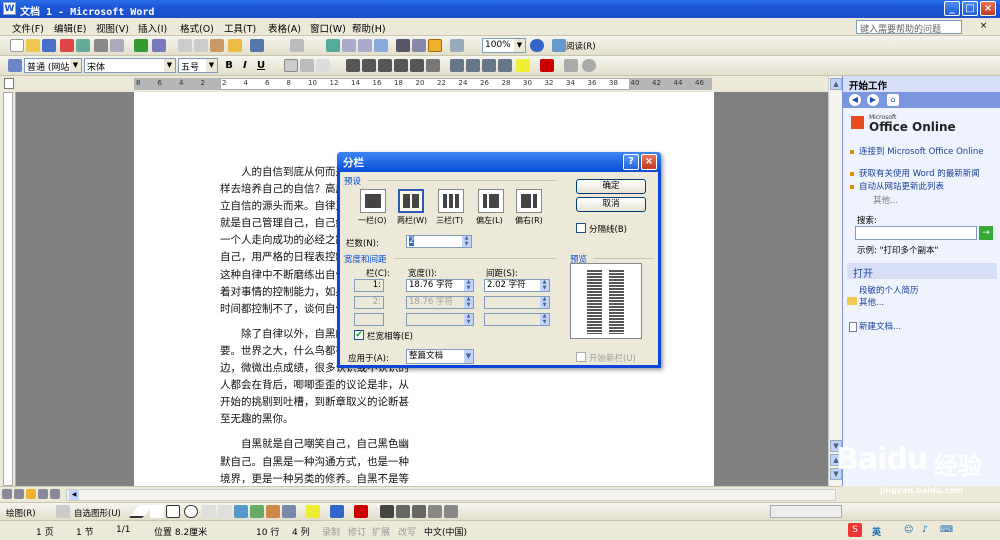 The image size is (1000, 540). Describe the element at coordinates (855, 530) in the screenshot. I see `sogou-icon: S` at that location.